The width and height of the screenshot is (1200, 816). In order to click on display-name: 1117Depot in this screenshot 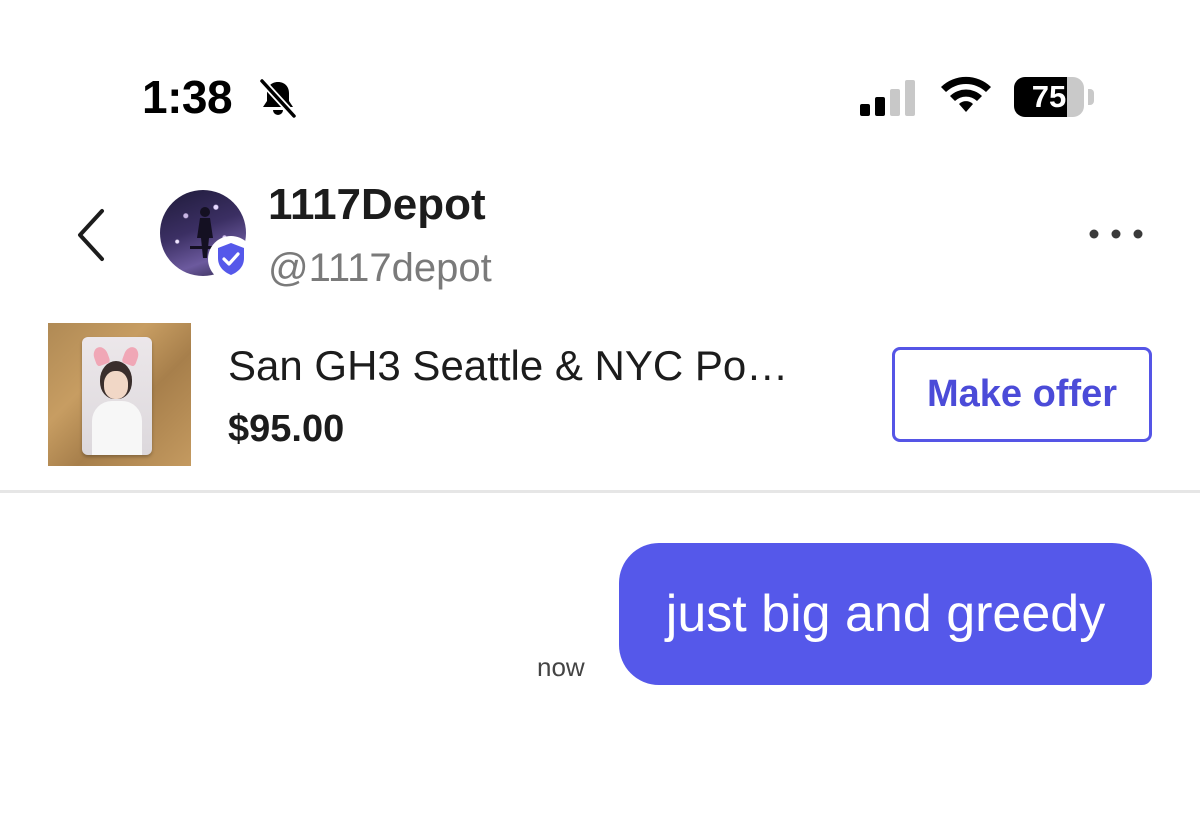, I will do `click(377, 205)`.